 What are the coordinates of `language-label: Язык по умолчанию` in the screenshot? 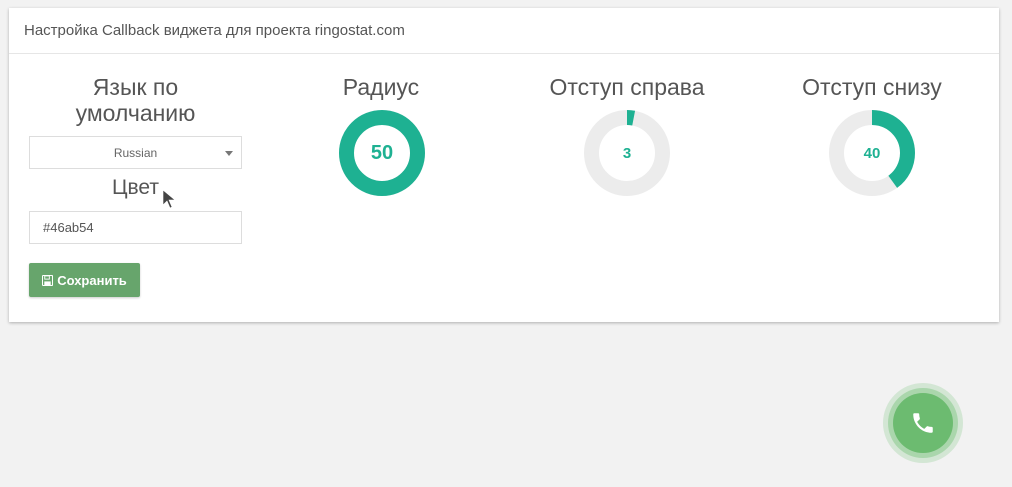 It's located at (135, 100).